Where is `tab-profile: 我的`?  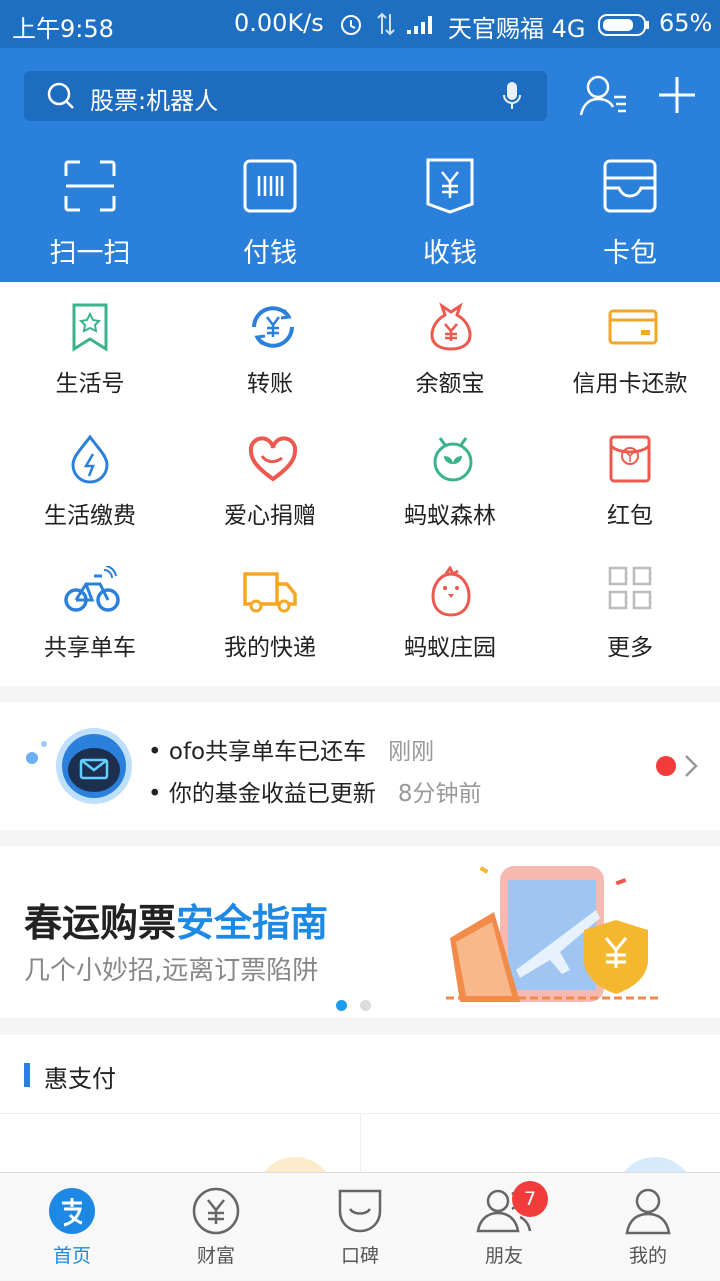
tab-profile: 我的 is located at coordinates (648, 1227).